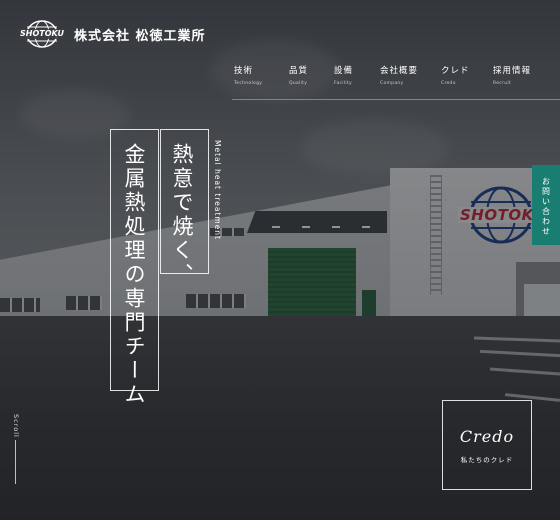 The width and height of the screenshot is (560, 520). I want to click on scroll-line, so click(15, 462).